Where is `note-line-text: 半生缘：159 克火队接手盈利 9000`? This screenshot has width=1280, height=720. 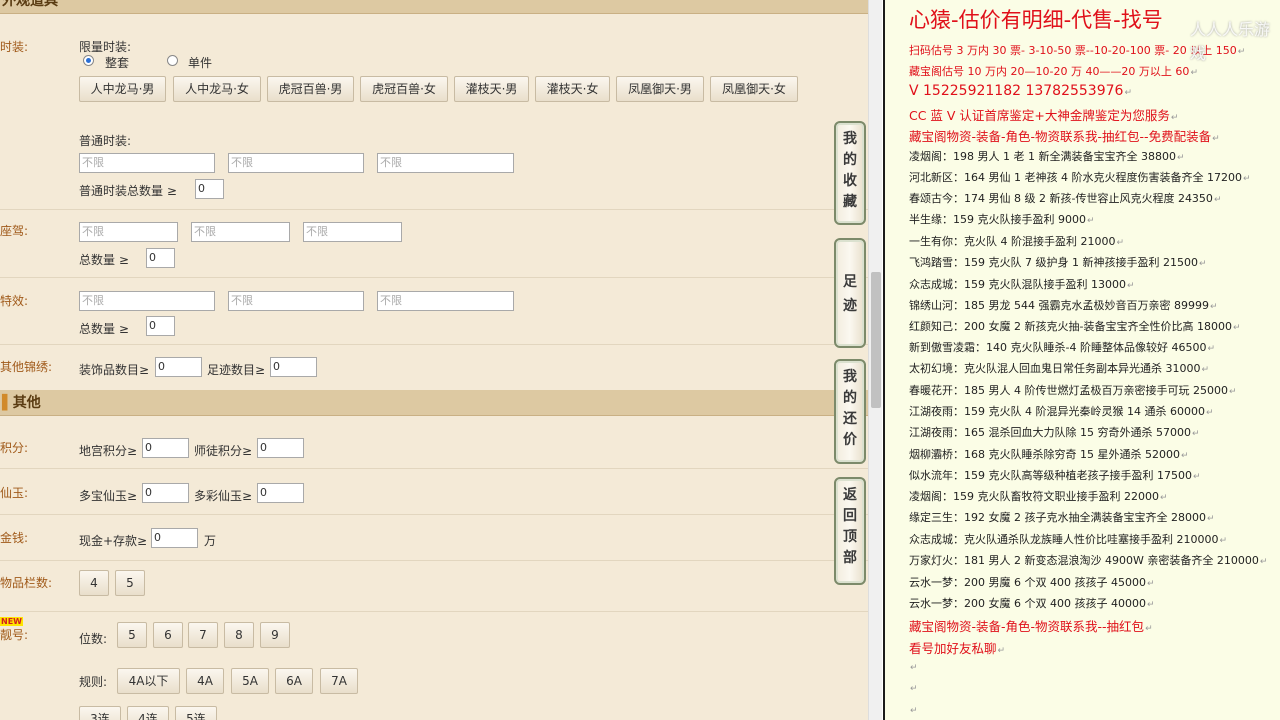 note-line-text: 半生缘：159 克火队接手盈利 9000 is located at coordinates (997, 219).